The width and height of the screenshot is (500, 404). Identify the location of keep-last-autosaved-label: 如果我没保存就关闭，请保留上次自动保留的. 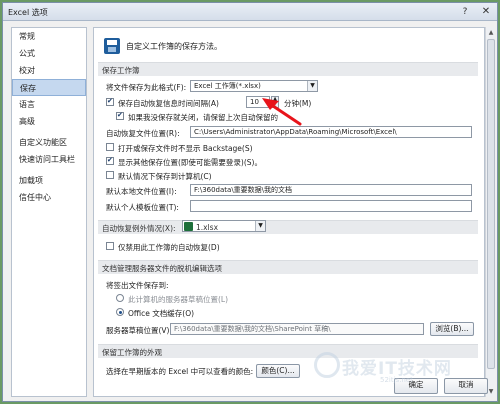
(203, 117).